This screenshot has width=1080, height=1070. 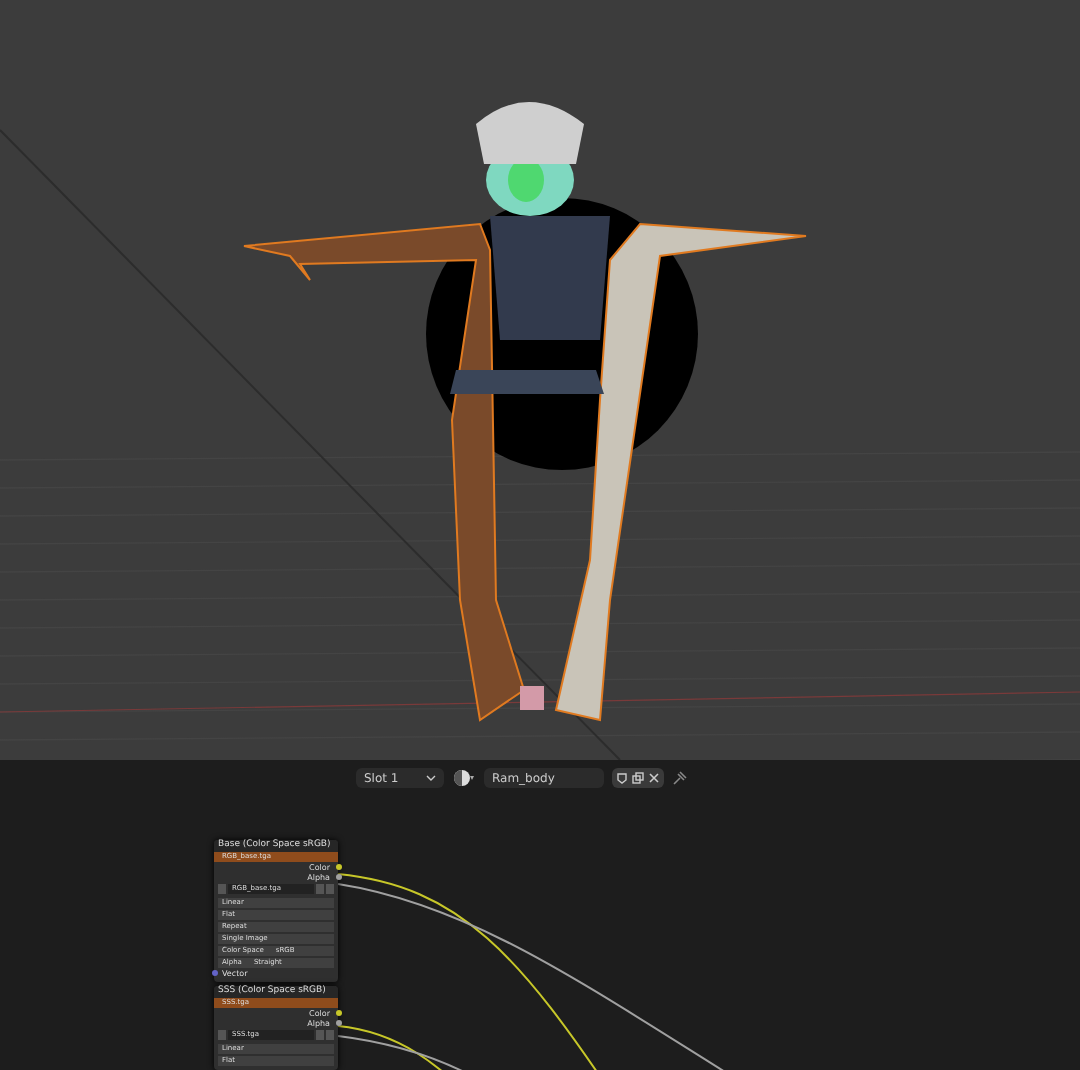 What do you see at coordinates (638, 778) in the screenshot?
I see `copy-icon` at bounding box center [638, 778].